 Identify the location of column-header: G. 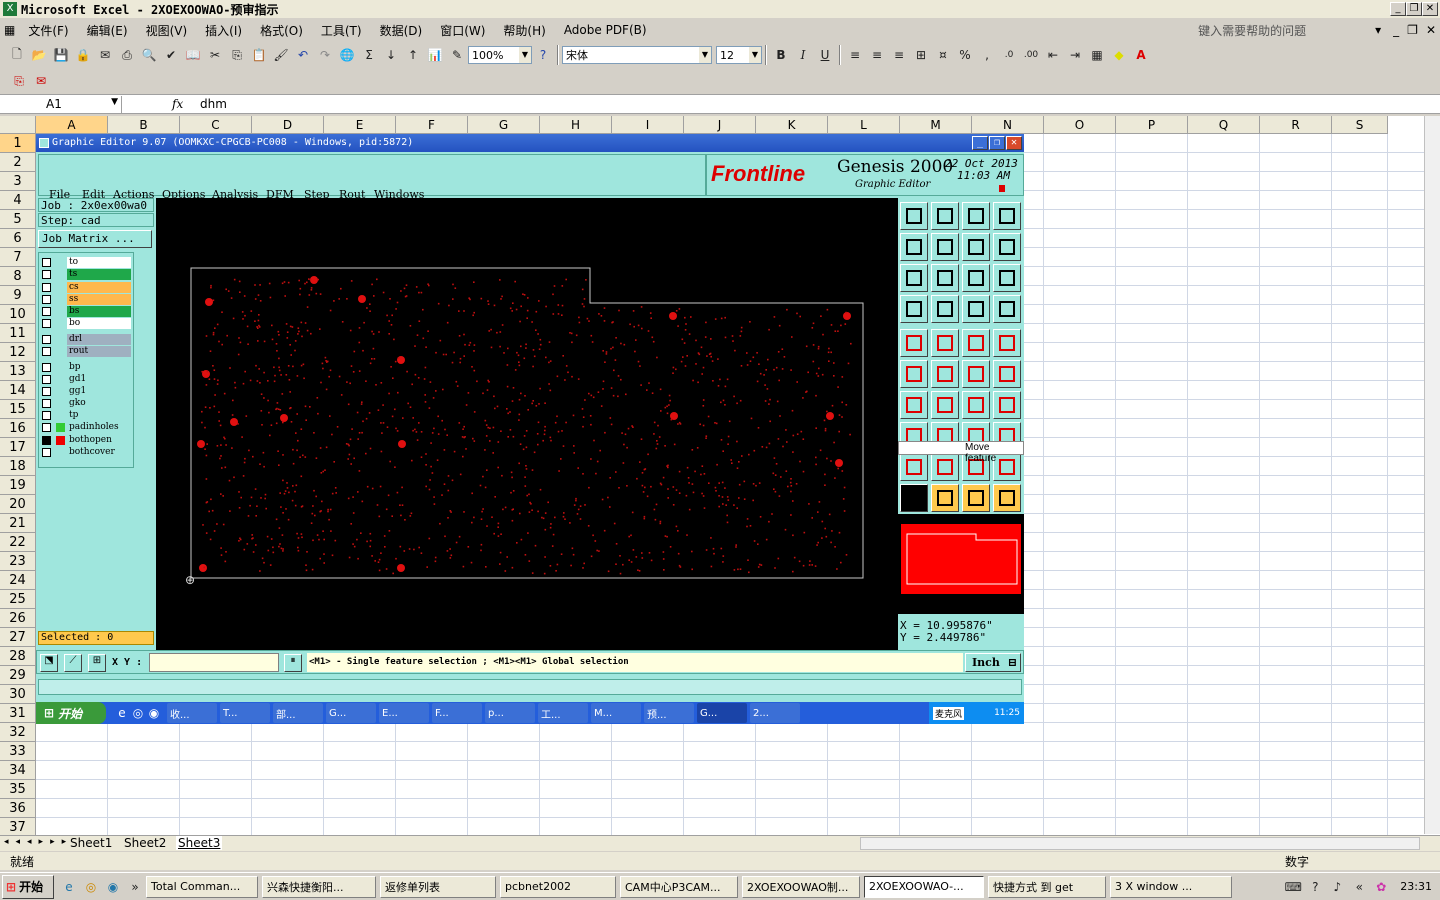
(504, 125).